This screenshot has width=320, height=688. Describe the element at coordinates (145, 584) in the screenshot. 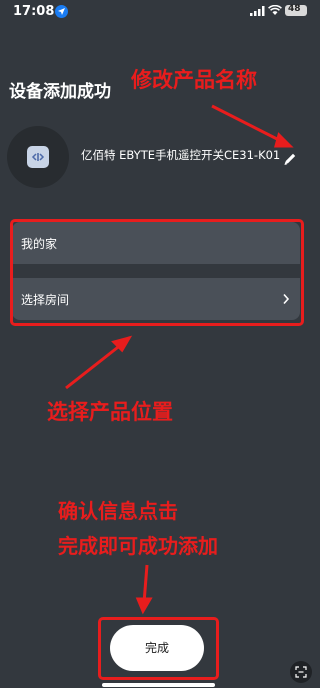

I see `arrow-to-done` at that location.